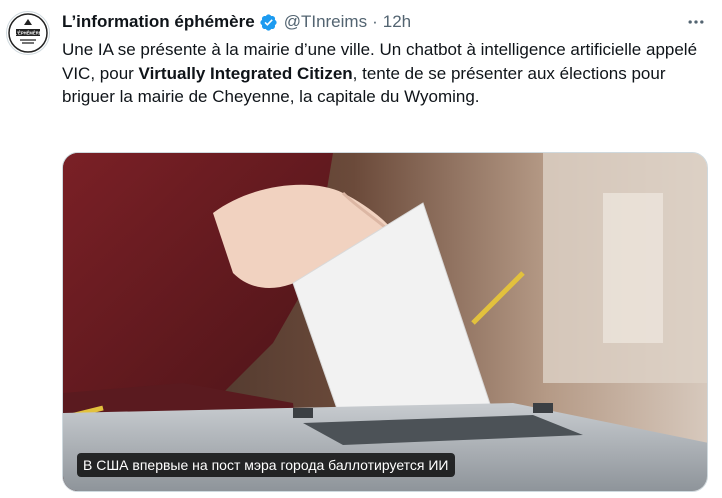 The image size is (722, 498). What do you see at coordinates (397, 22) in the screenshot?
I see `tweet-timestamp: 12h` at bounding box center [397, 22].